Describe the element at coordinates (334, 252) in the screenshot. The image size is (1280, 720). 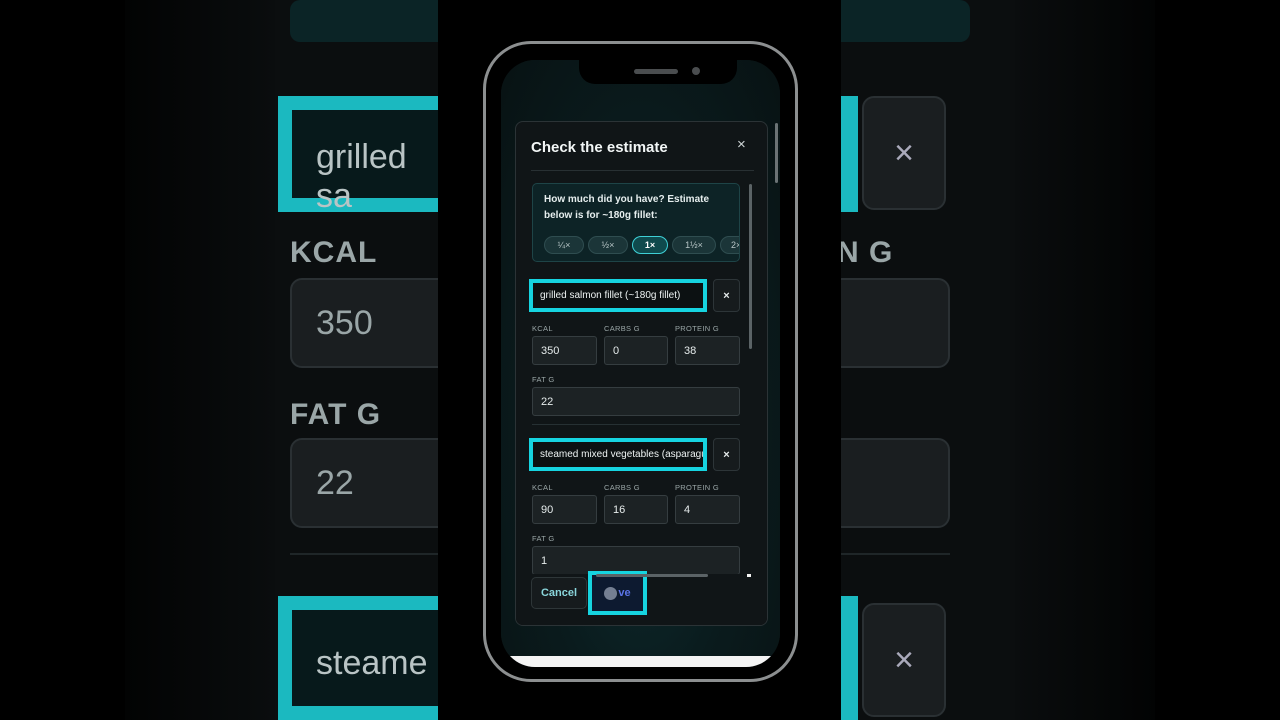
I see `background-kcal-label: KCAL` at that location.